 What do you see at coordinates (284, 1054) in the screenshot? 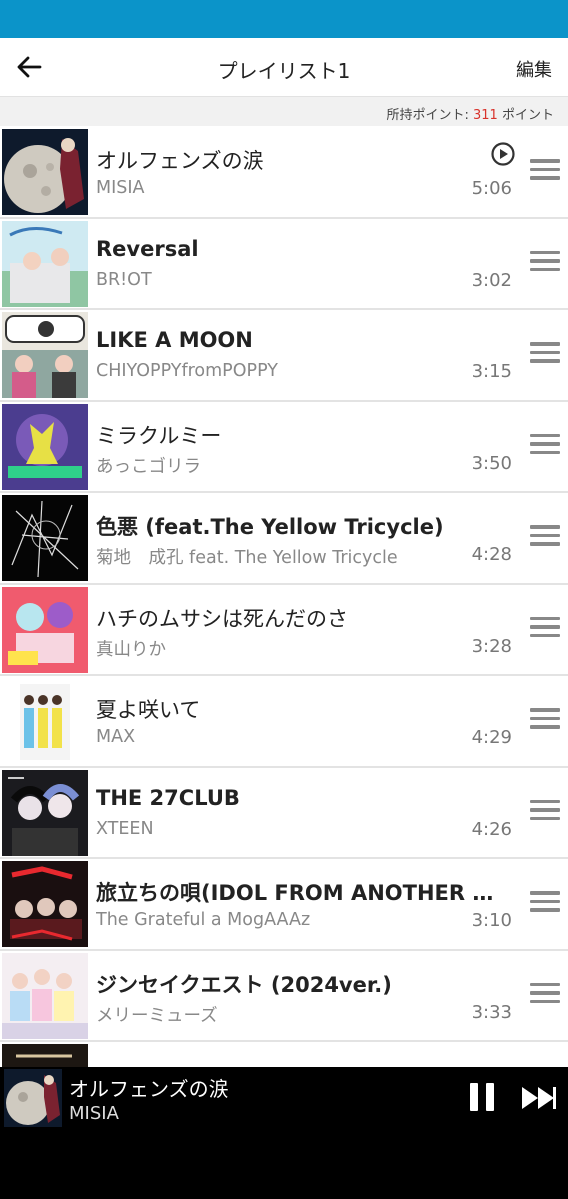
I see `track-row` at bounding box center [284, 1054].